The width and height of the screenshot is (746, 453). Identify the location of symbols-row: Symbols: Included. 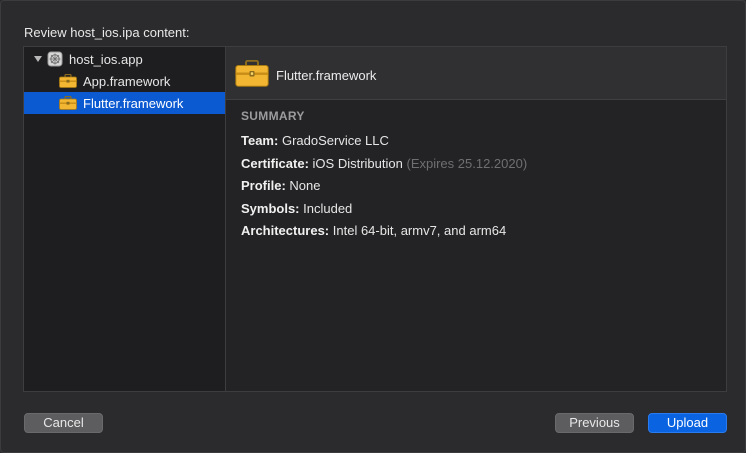
(384, 209).